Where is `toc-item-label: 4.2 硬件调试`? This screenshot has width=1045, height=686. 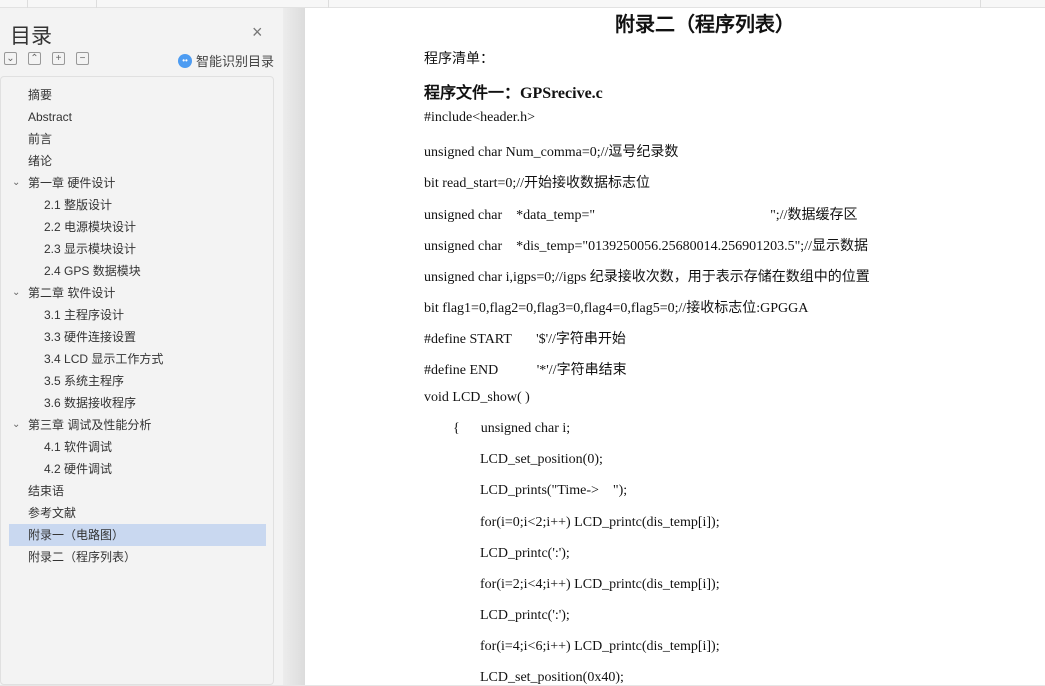
toc-item-label: 4.2 硬件调试 is located at coordinates (78, 469).